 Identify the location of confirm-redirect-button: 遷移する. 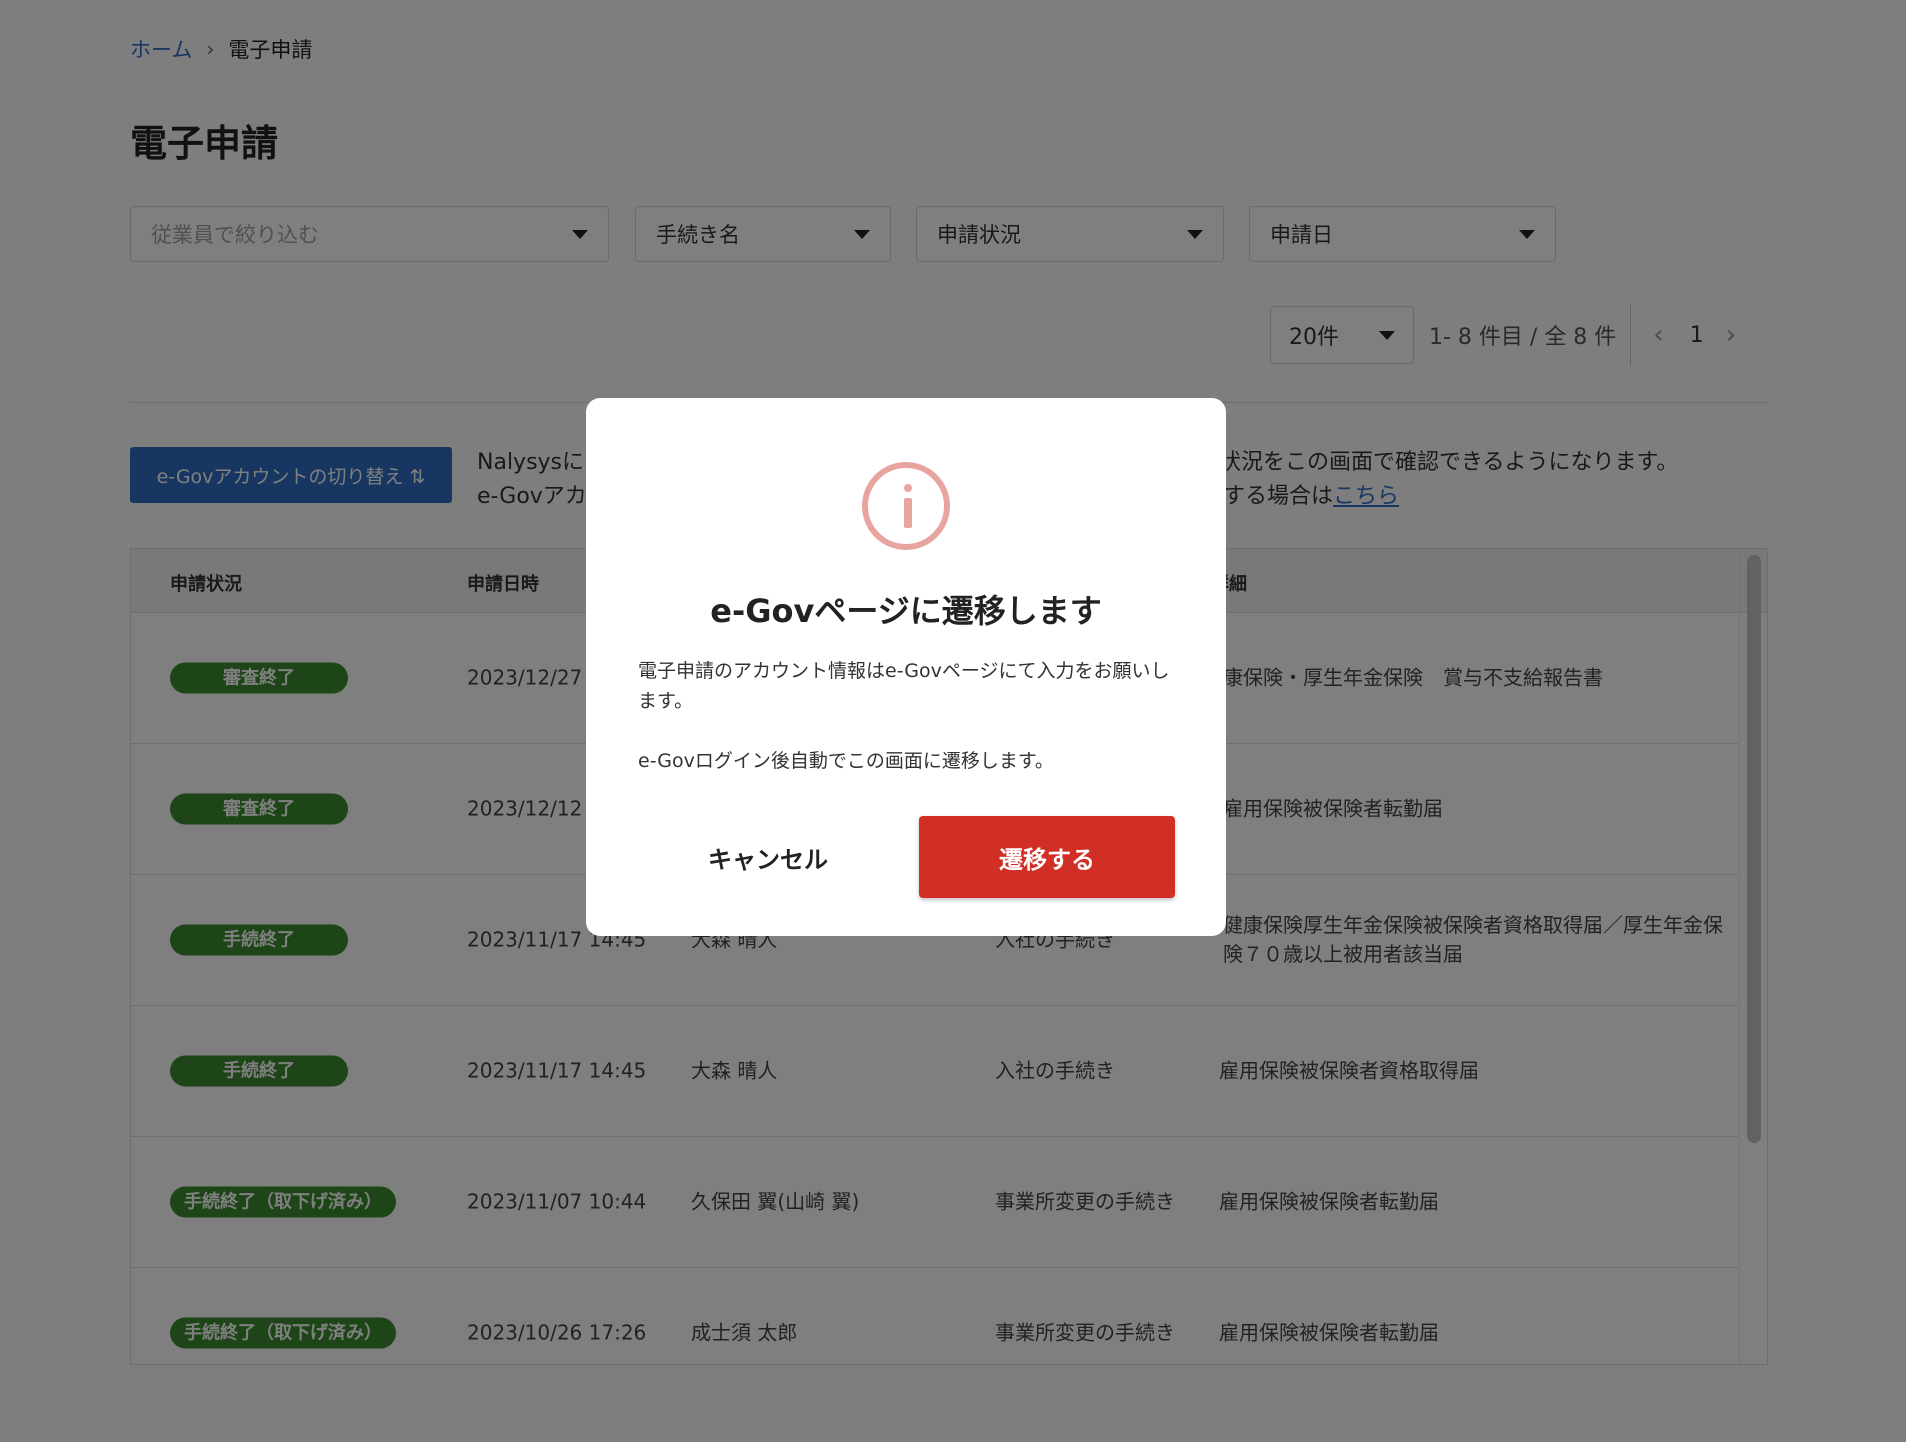
(1047, 857).